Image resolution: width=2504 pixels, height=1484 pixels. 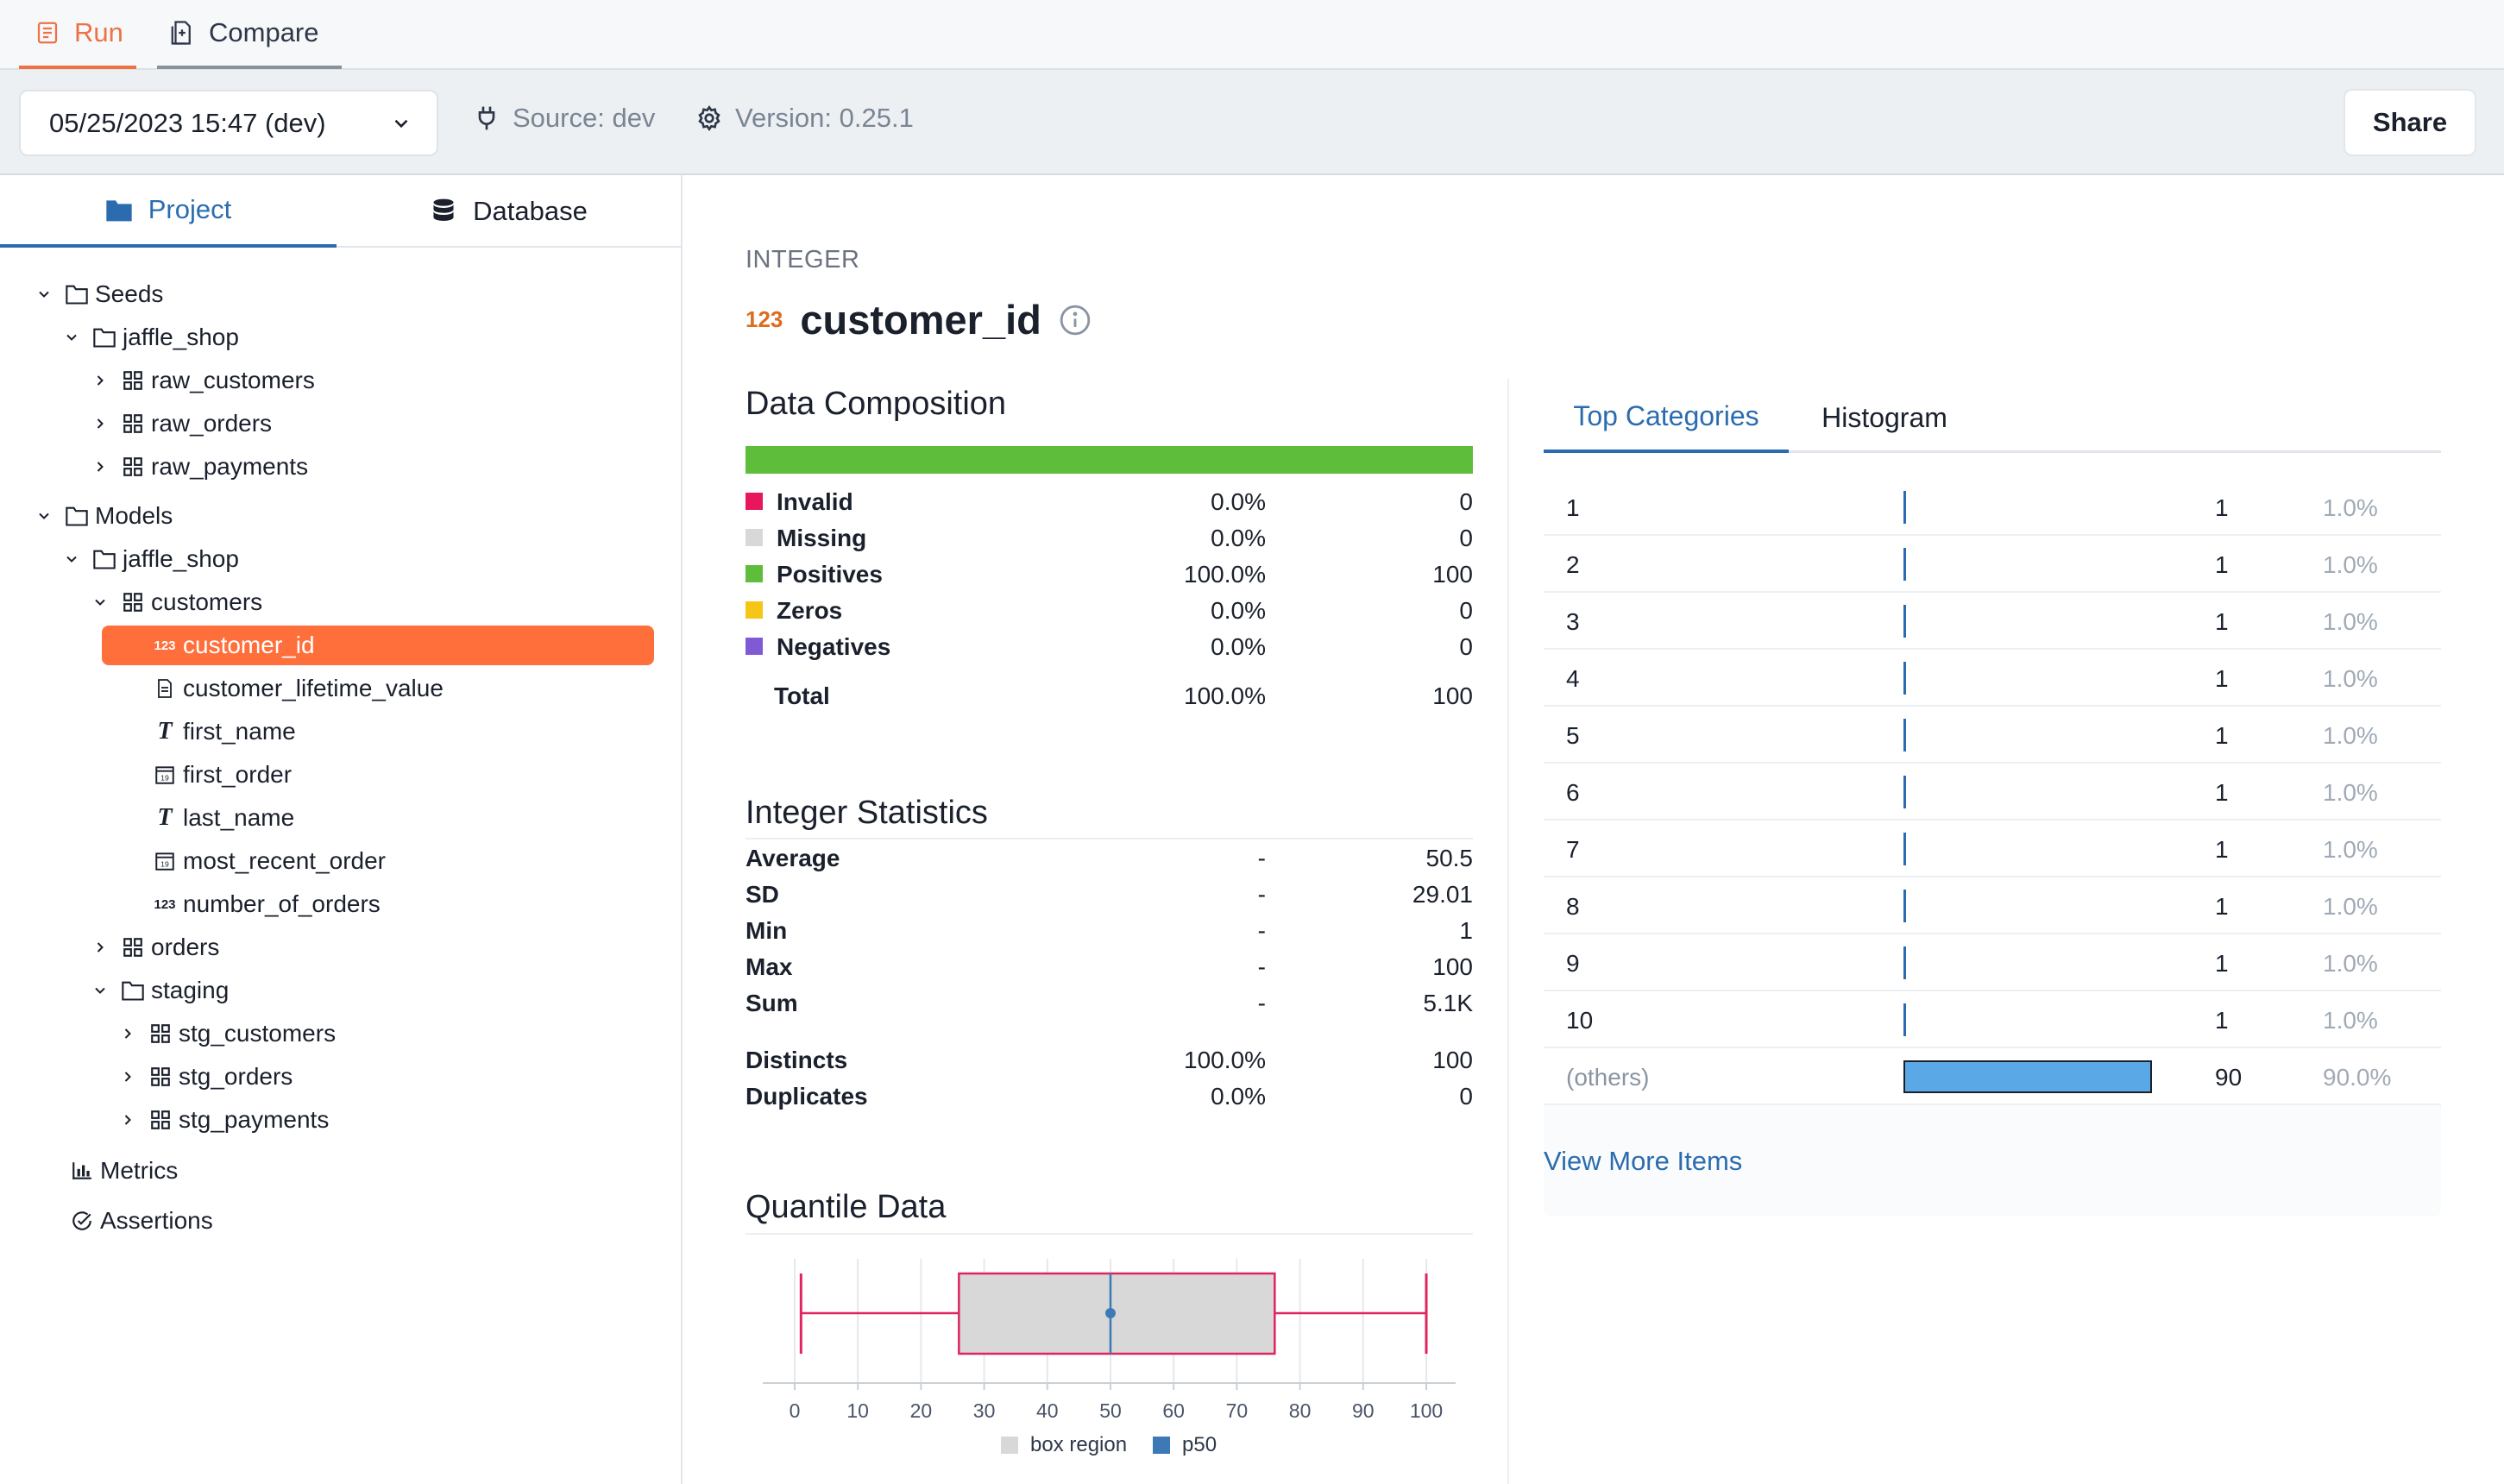 What do you see at coordinates (97, 294) in the screenshot?
I see `tree-node-seeds: Seeds` at bounding box center [97, 294].